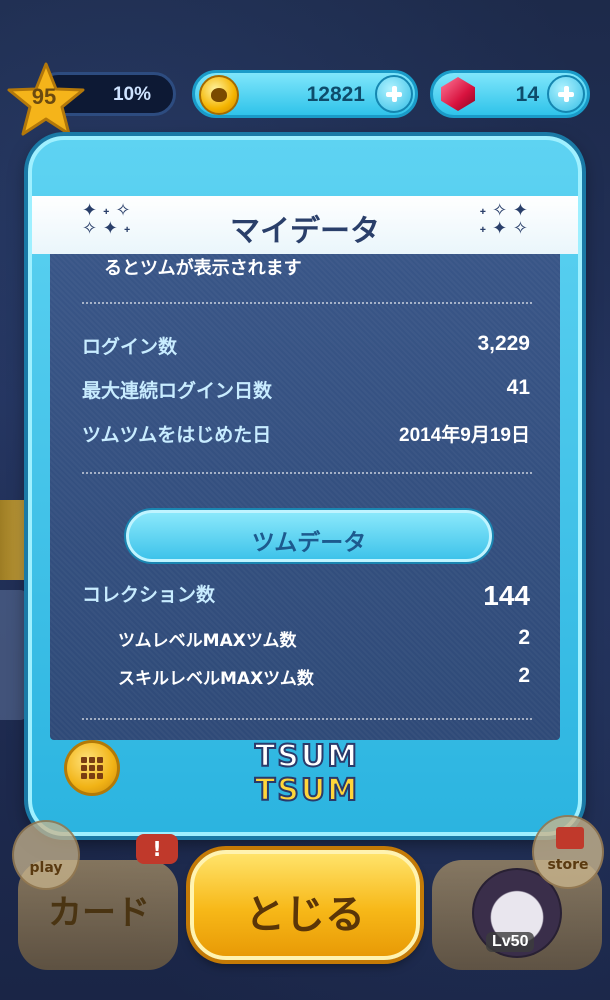 This screenshot has height=1000, width=610. What do you see at coordinates (306, 347) in the screenshot?
I see `stat-row-login-count: ログイン数 3,229` at bounding box center [306, 347].